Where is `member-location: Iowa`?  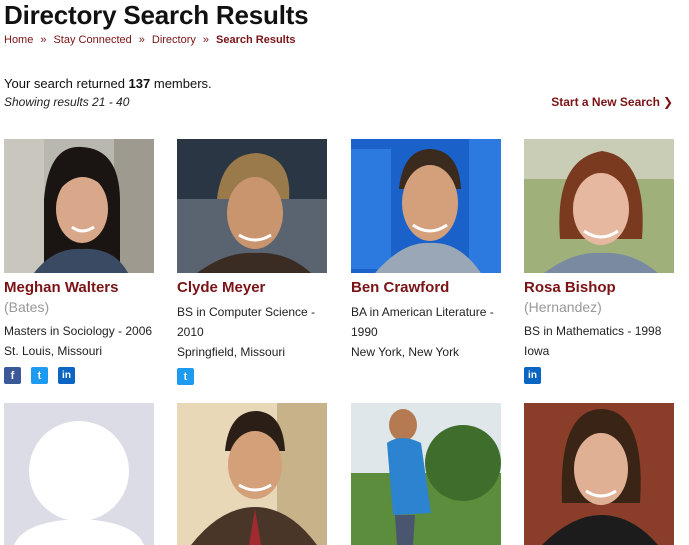
member-location: Iowa is located at coordinates (537, 351).